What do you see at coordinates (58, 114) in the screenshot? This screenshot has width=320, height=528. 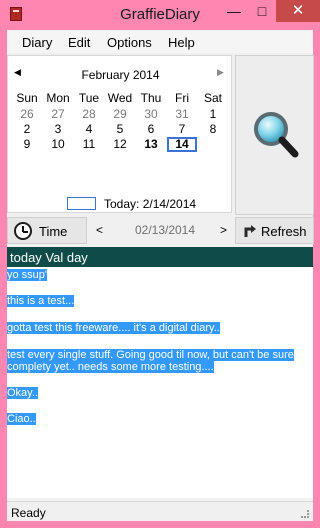 I see `calendar-day: 27` at bounding box center [58, 114].